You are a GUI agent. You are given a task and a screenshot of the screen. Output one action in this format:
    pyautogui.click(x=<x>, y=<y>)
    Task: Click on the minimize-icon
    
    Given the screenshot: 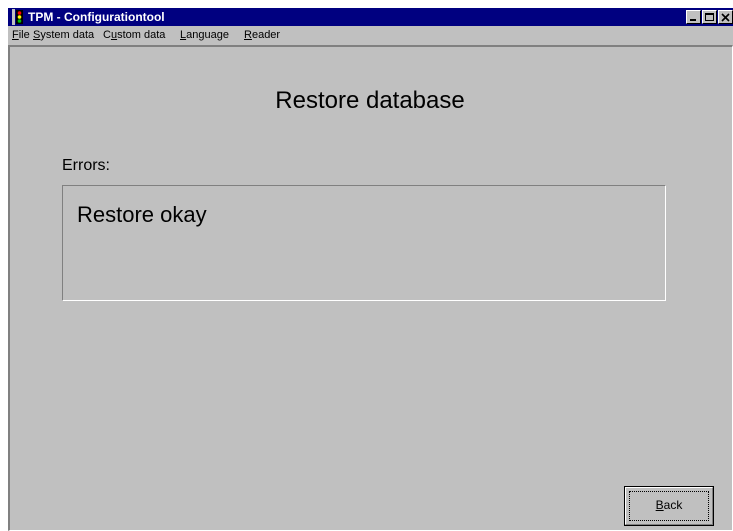 What is the action you would take?
    pyautogui.click(x=693, y=20)
    